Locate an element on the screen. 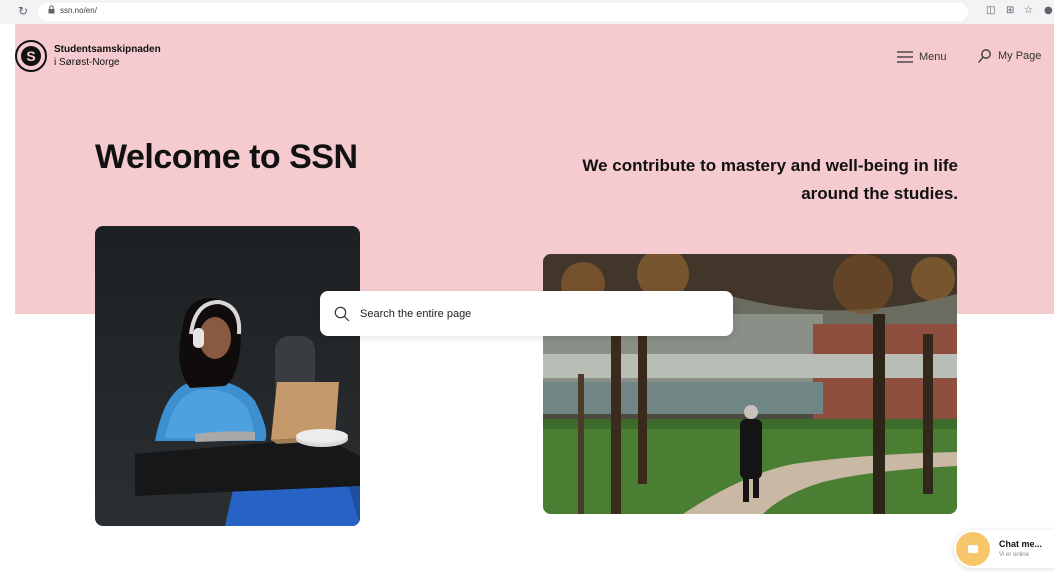  site-search is located at coordinates (526, 313).